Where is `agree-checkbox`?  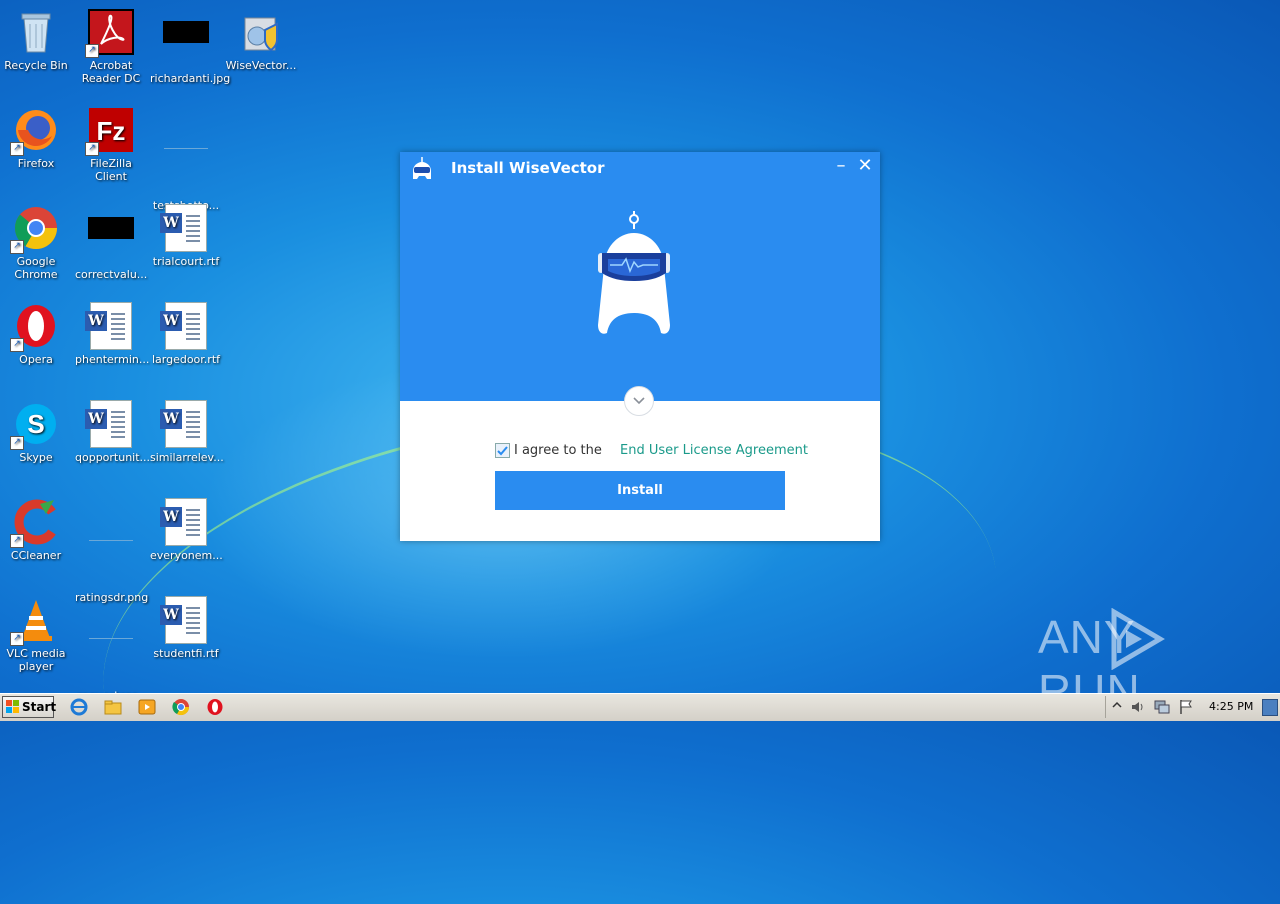 agree-checkbox is located at coordinates (502, 450).